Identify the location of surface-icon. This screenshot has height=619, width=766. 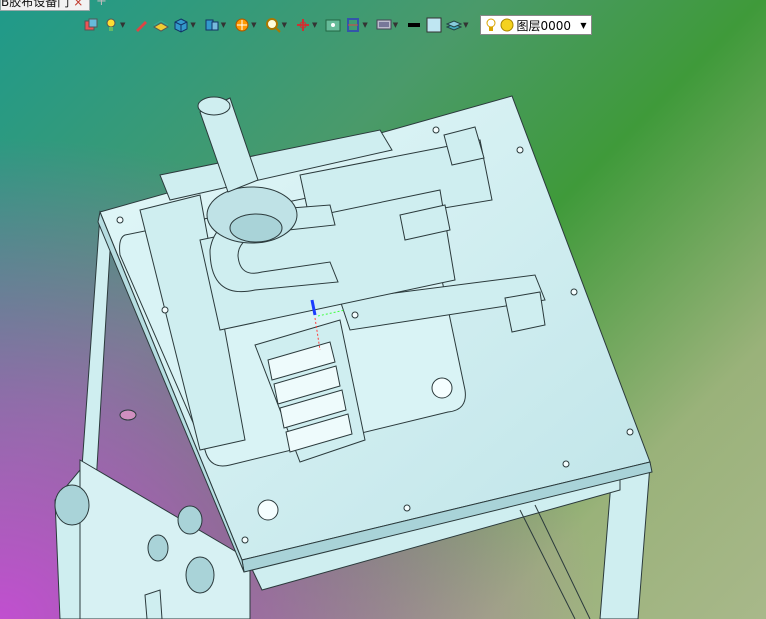
(161, 25).